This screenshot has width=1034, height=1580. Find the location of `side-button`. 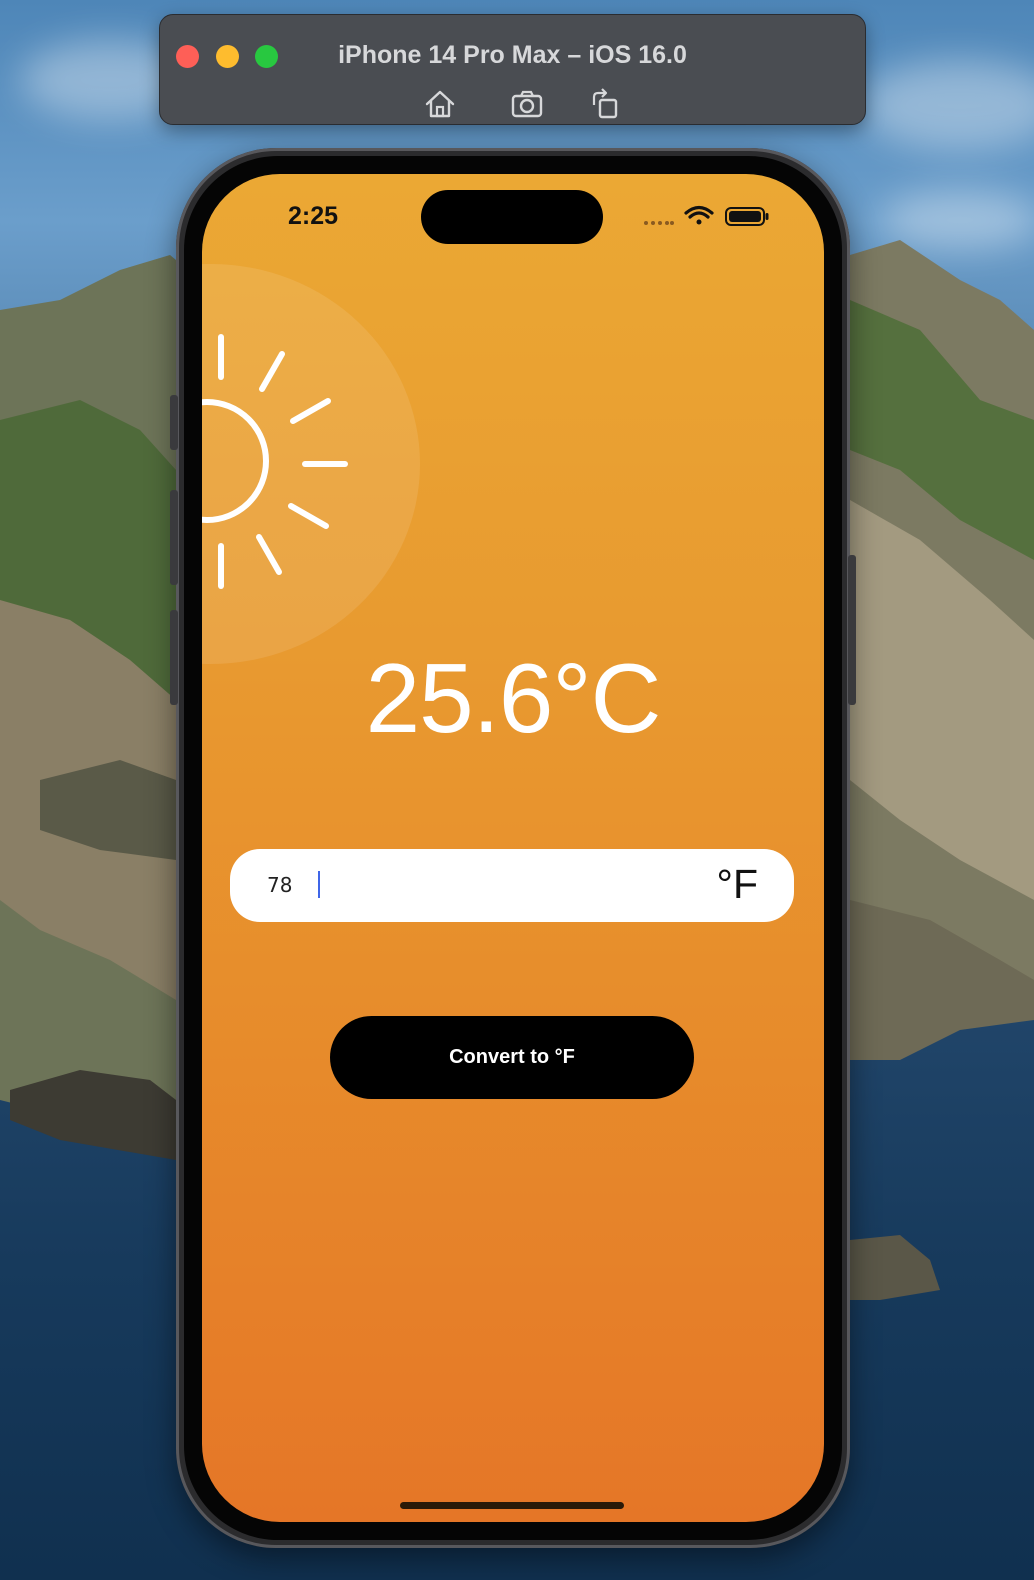

side-button is located at coordinates (852, 630).